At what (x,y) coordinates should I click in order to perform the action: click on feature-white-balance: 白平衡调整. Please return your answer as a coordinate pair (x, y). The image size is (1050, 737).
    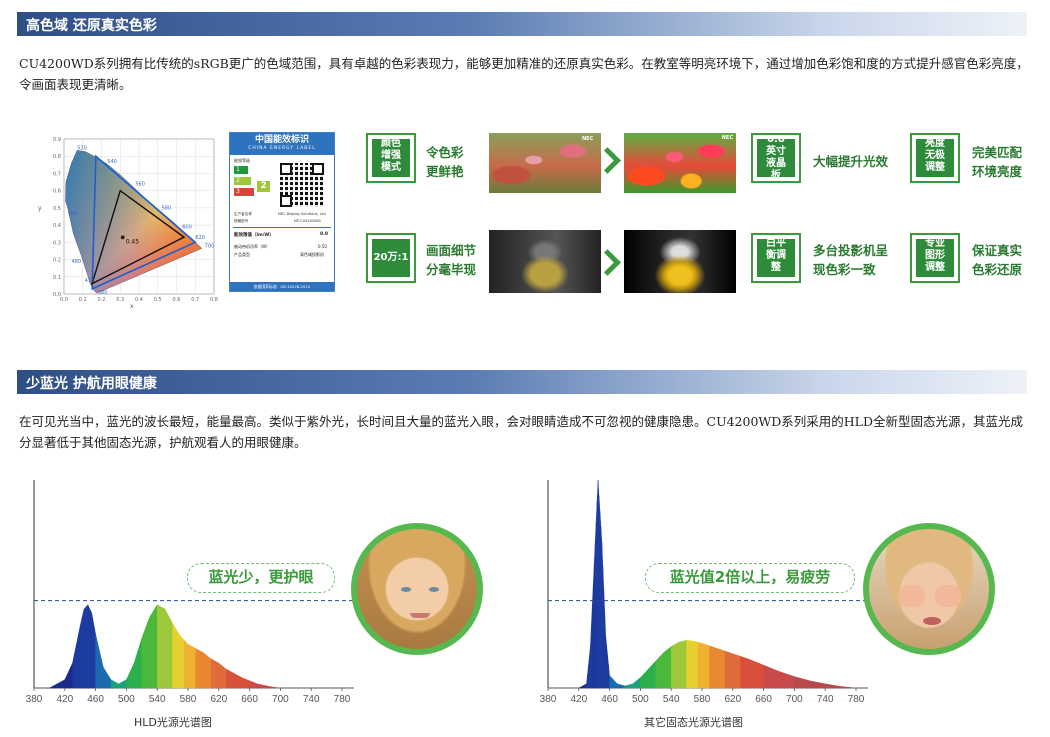
    Looking at the image, I should click on (776, 258).